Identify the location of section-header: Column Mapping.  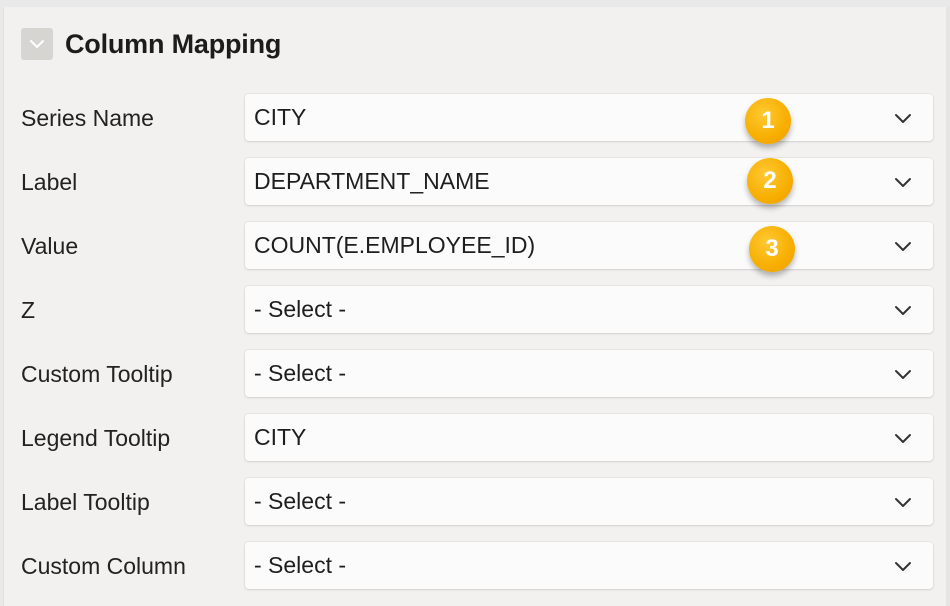
(151, 44).